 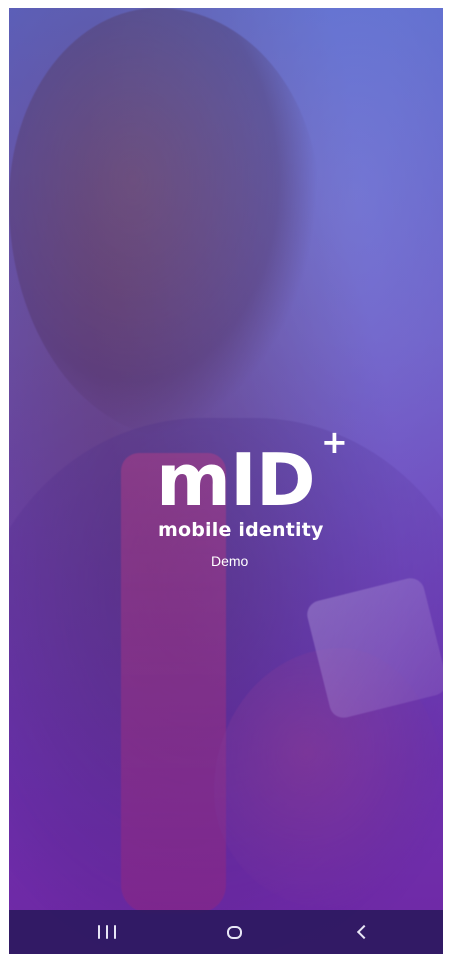 I want to click on back-button, so click(x=361, y=932).